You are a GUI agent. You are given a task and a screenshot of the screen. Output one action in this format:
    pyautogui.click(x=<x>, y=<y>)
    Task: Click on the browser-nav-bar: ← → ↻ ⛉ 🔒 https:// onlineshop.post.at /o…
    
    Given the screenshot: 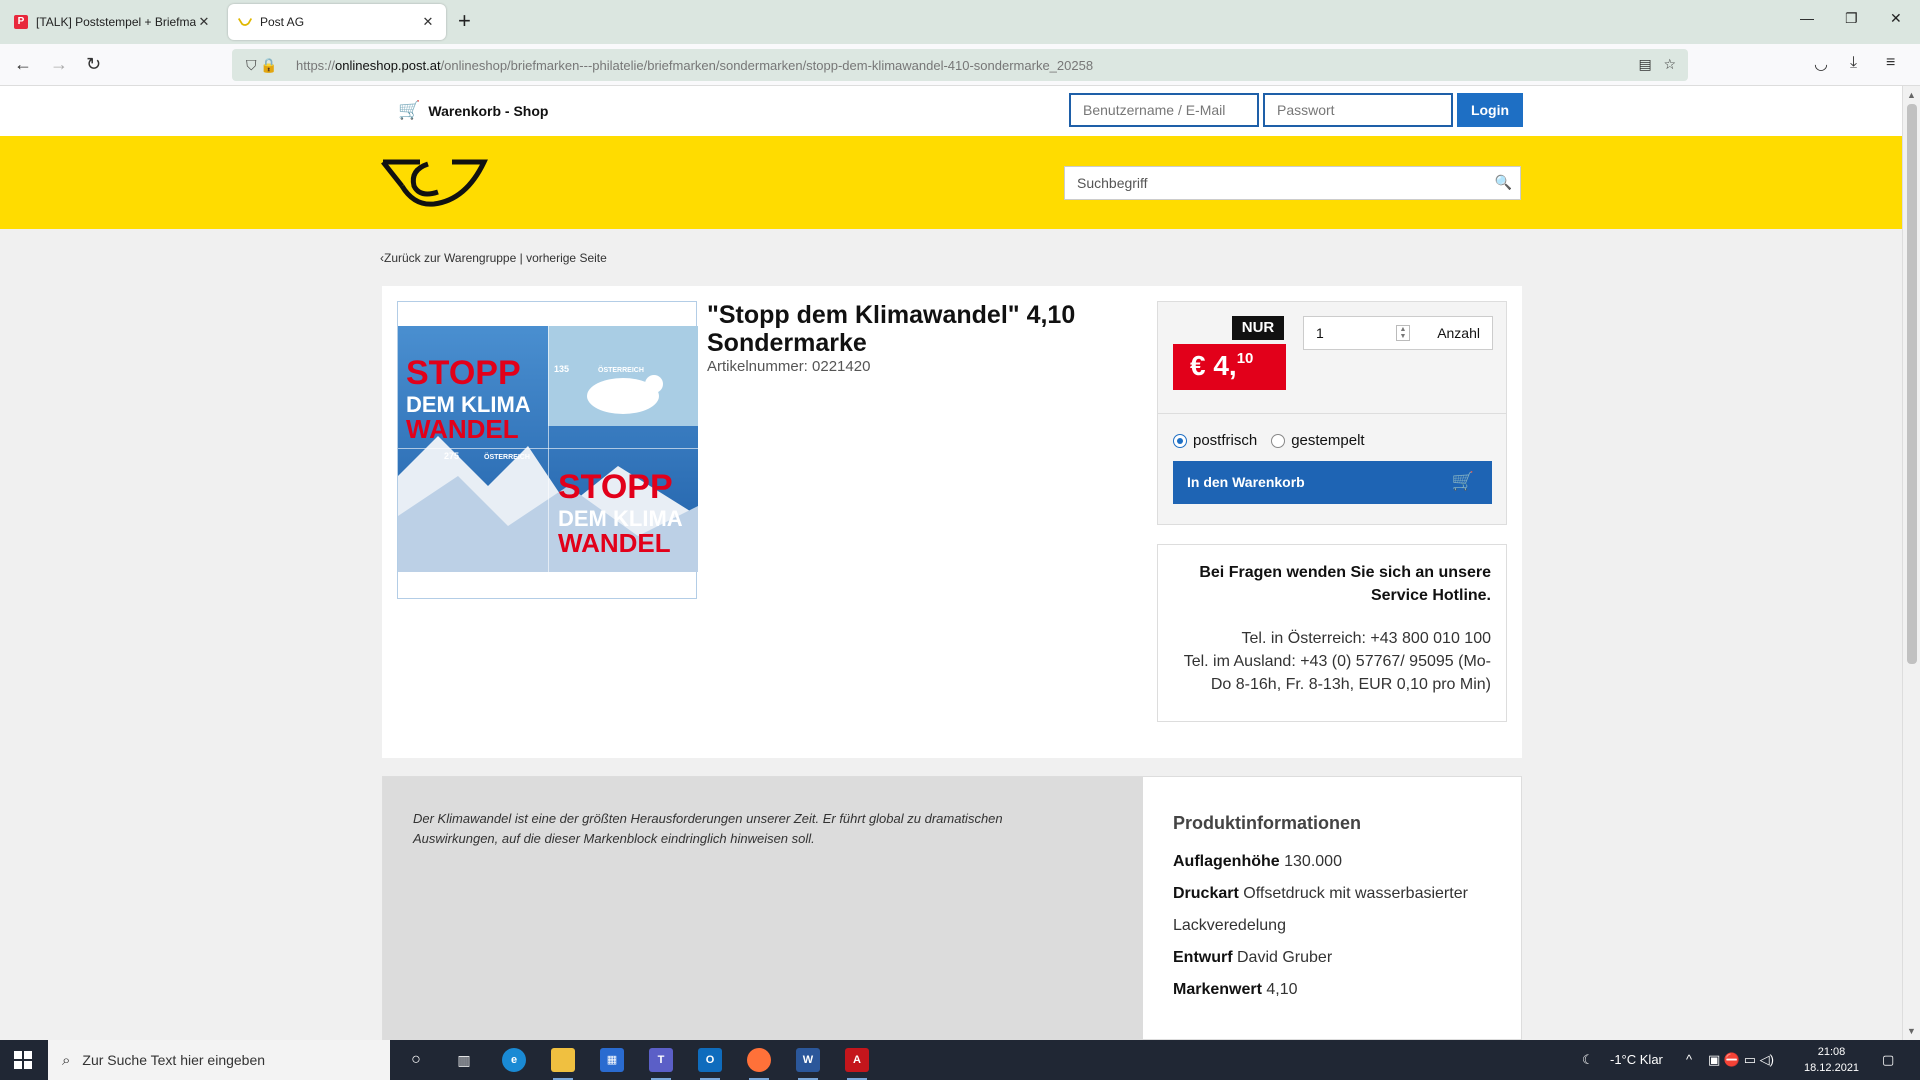 What is the action you would take?
    pyautogui.click(x=960, y=65)
    